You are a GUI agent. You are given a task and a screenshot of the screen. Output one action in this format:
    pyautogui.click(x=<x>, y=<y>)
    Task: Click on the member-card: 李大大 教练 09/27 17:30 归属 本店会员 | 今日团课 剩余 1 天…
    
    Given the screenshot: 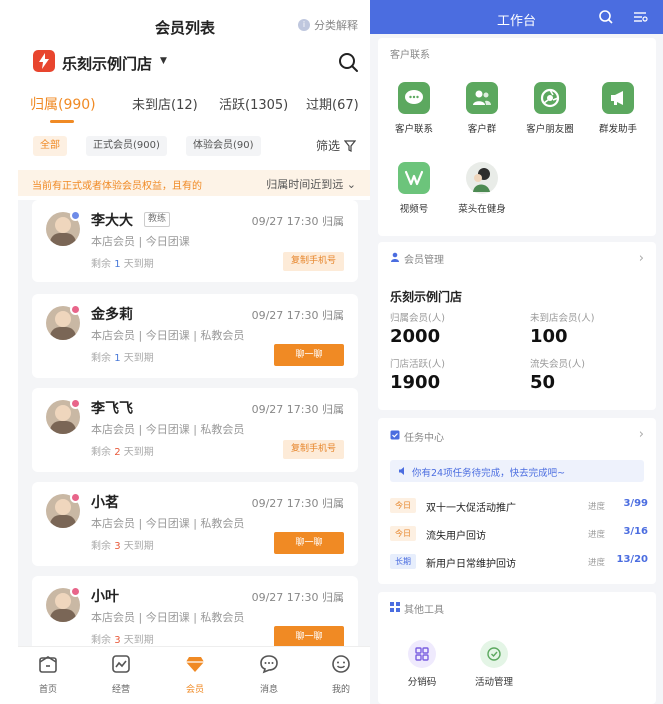 What is the action you would take?
    pyautogui.click(x=195, y=241)
    